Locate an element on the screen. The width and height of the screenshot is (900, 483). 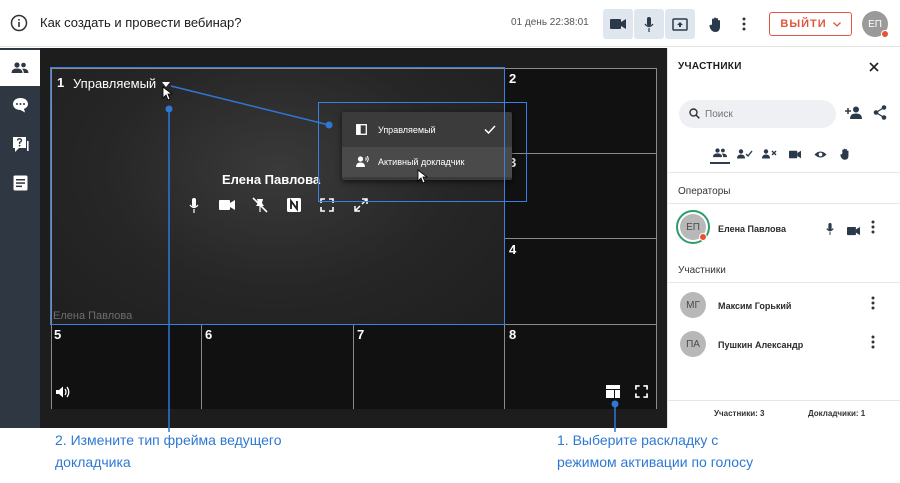
layout-switch-button is located at coordinates (614, 393).